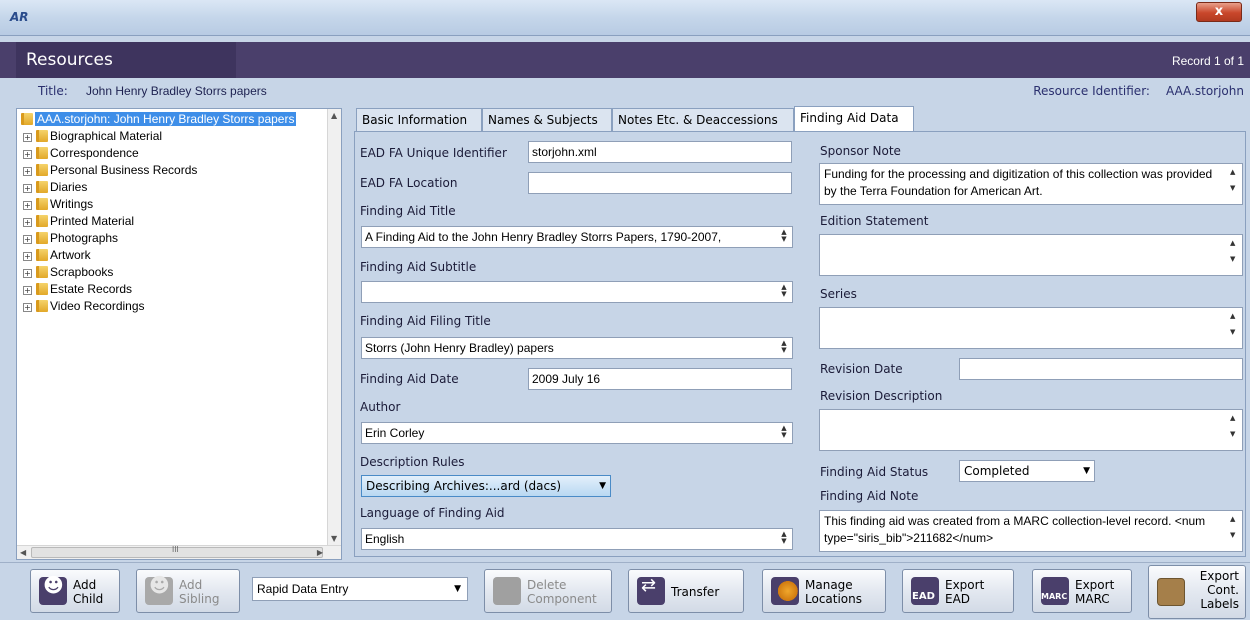  I want to click on marc-icon, so click(1055, 591).